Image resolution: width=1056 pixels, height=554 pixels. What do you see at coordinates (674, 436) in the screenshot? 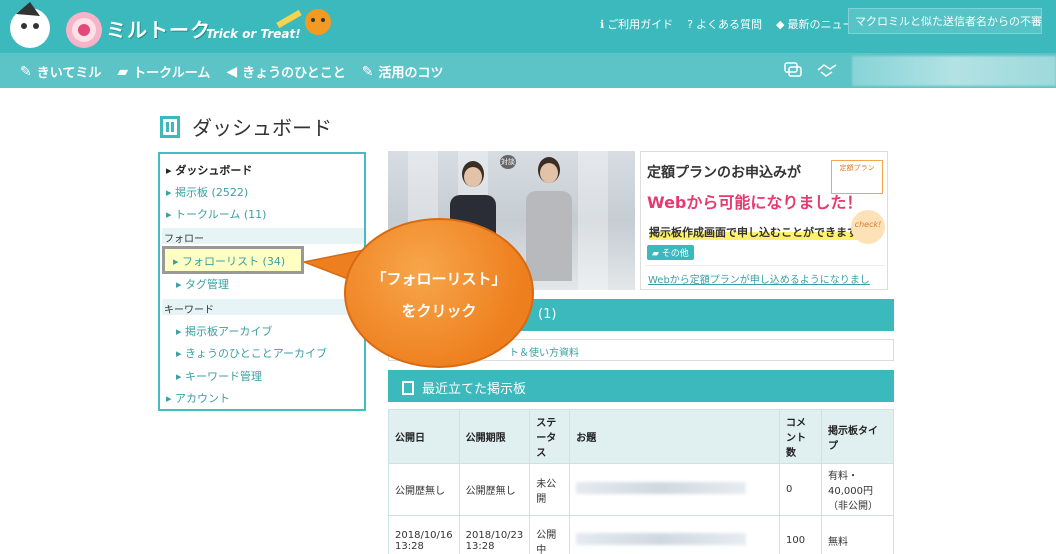
I see `col-topic: お題` at bounding box center [674, 436].